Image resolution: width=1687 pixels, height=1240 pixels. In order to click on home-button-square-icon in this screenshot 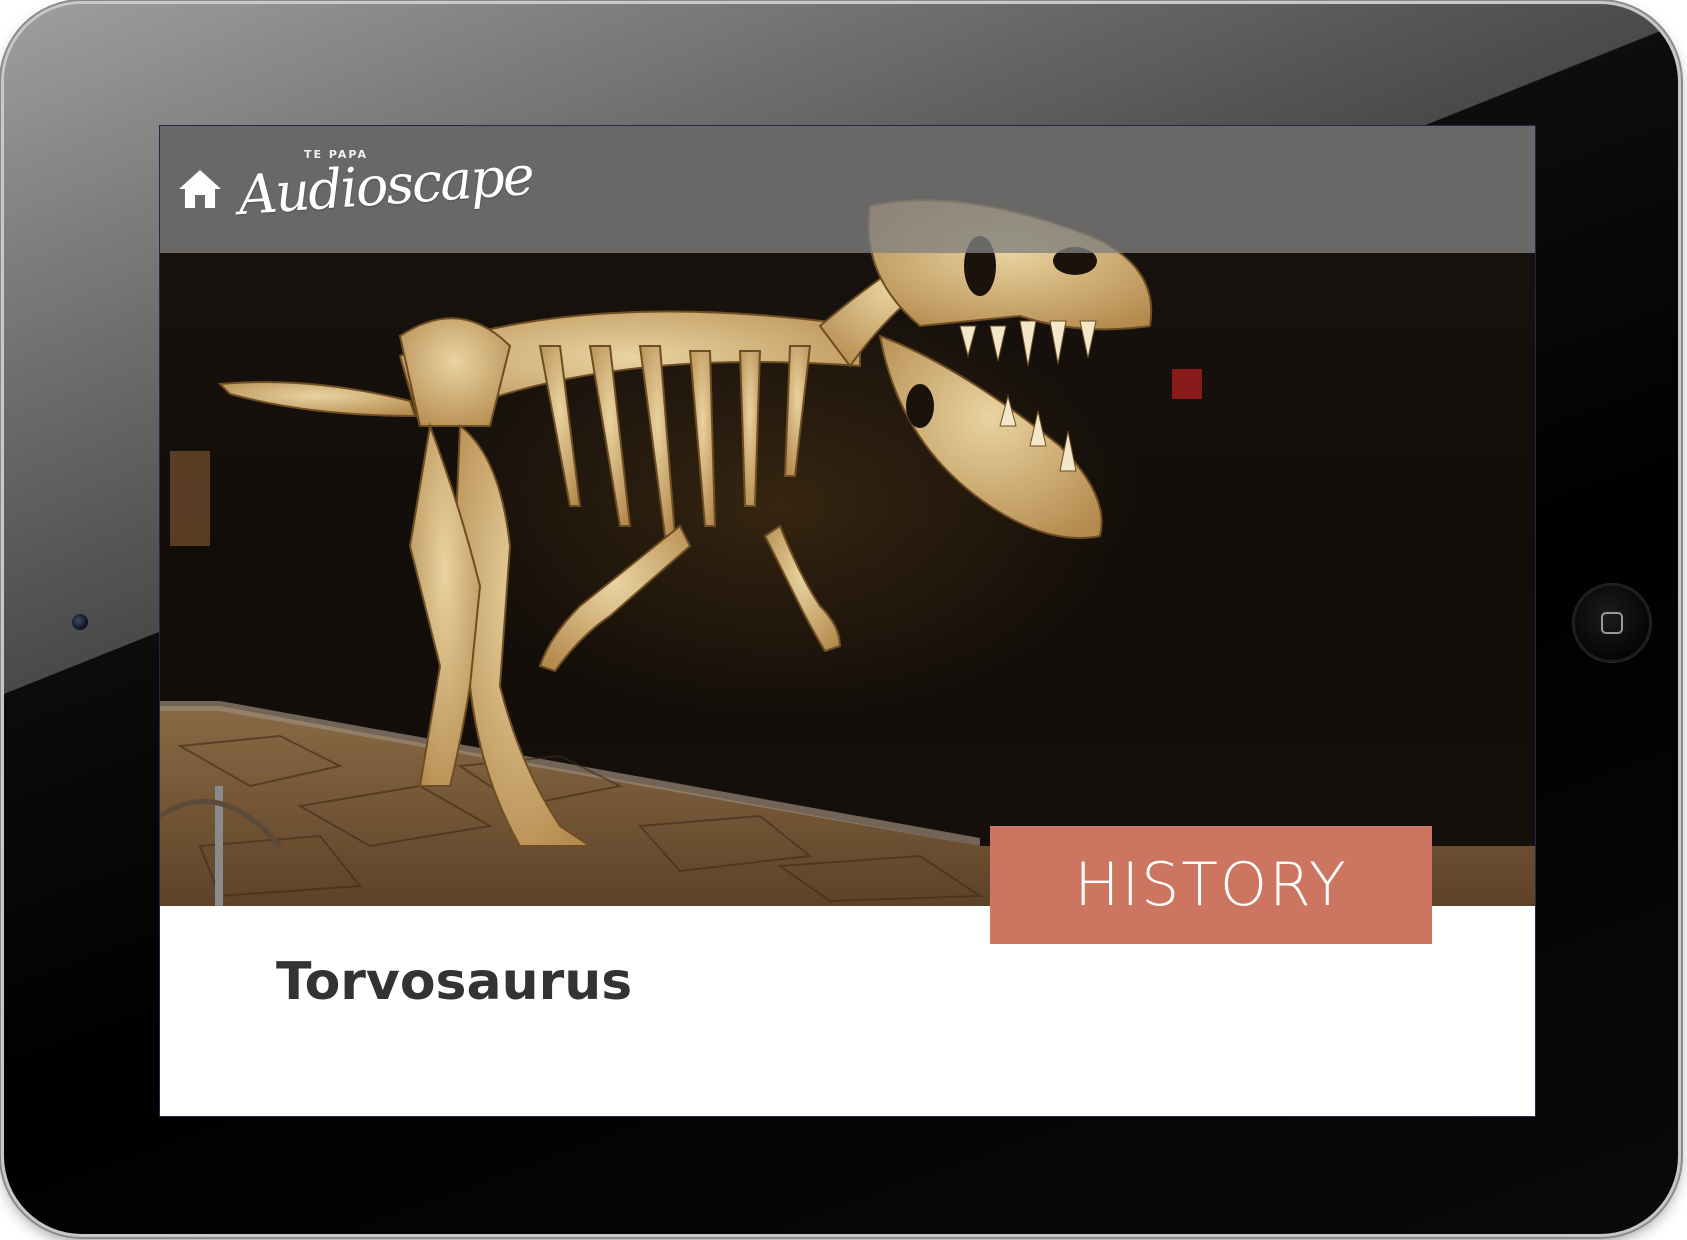, I will do `click(1612, 623)`.